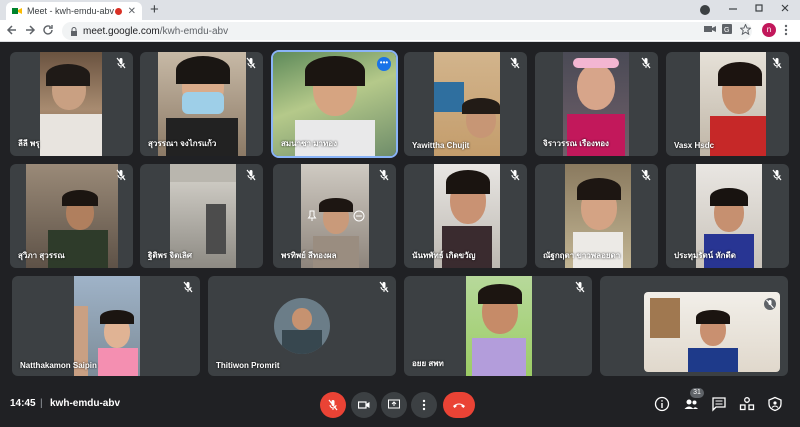 This screenshot has height=427, width=800. Describe the element at coordinates (465, 104) in the screenshot. I see `participant-tile: Yawittha Chujit` at that location.